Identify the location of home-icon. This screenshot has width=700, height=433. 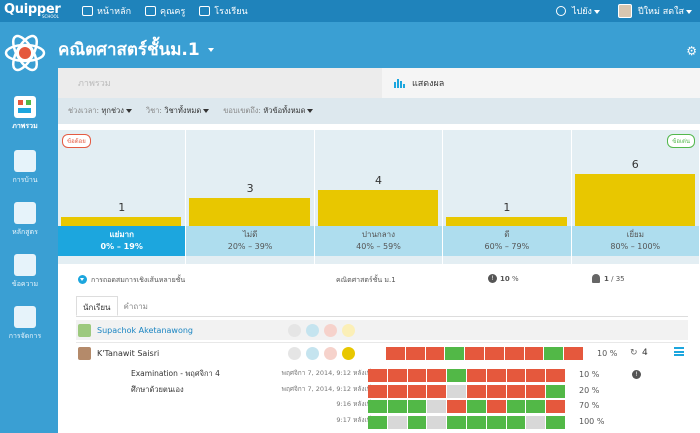
(87, 11).